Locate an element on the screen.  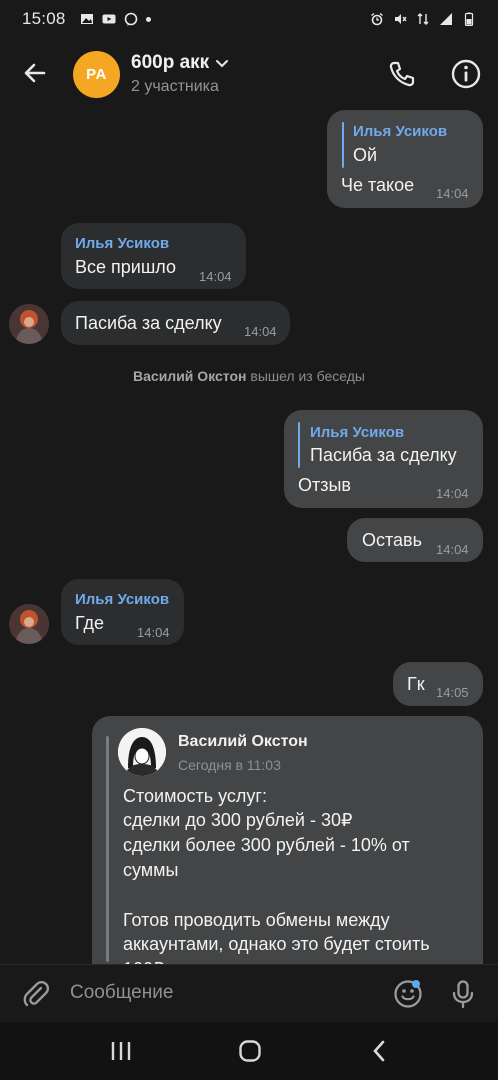
forward-text-line: Готов проводить обмены между is located at coordinates (256, 920).